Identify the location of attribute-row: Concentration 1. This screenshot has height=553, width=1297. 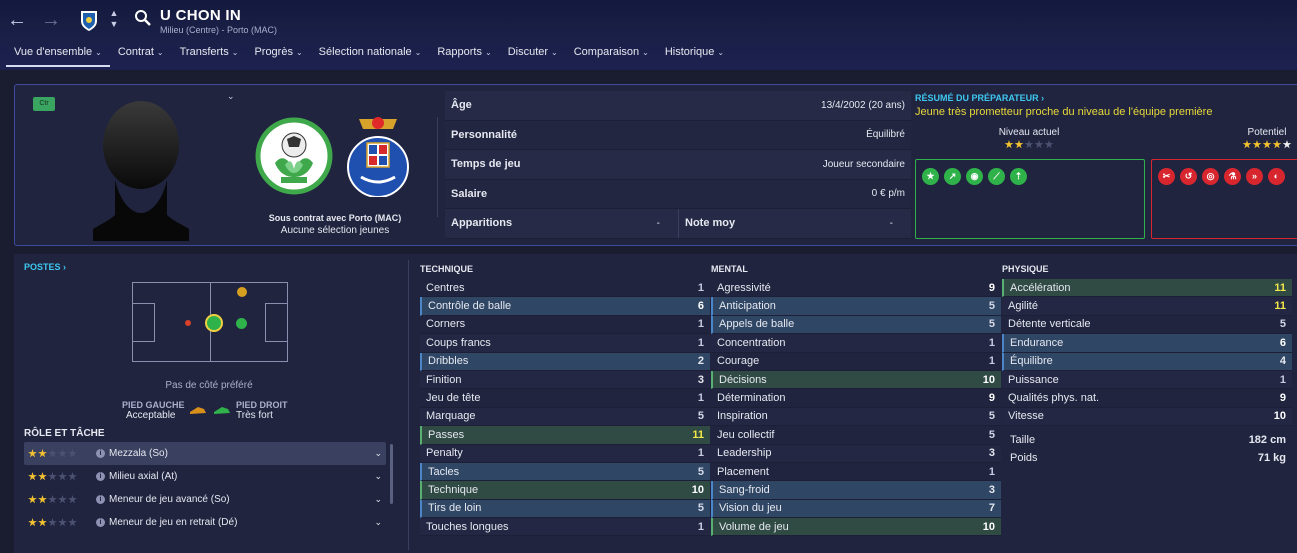
(856, 343).